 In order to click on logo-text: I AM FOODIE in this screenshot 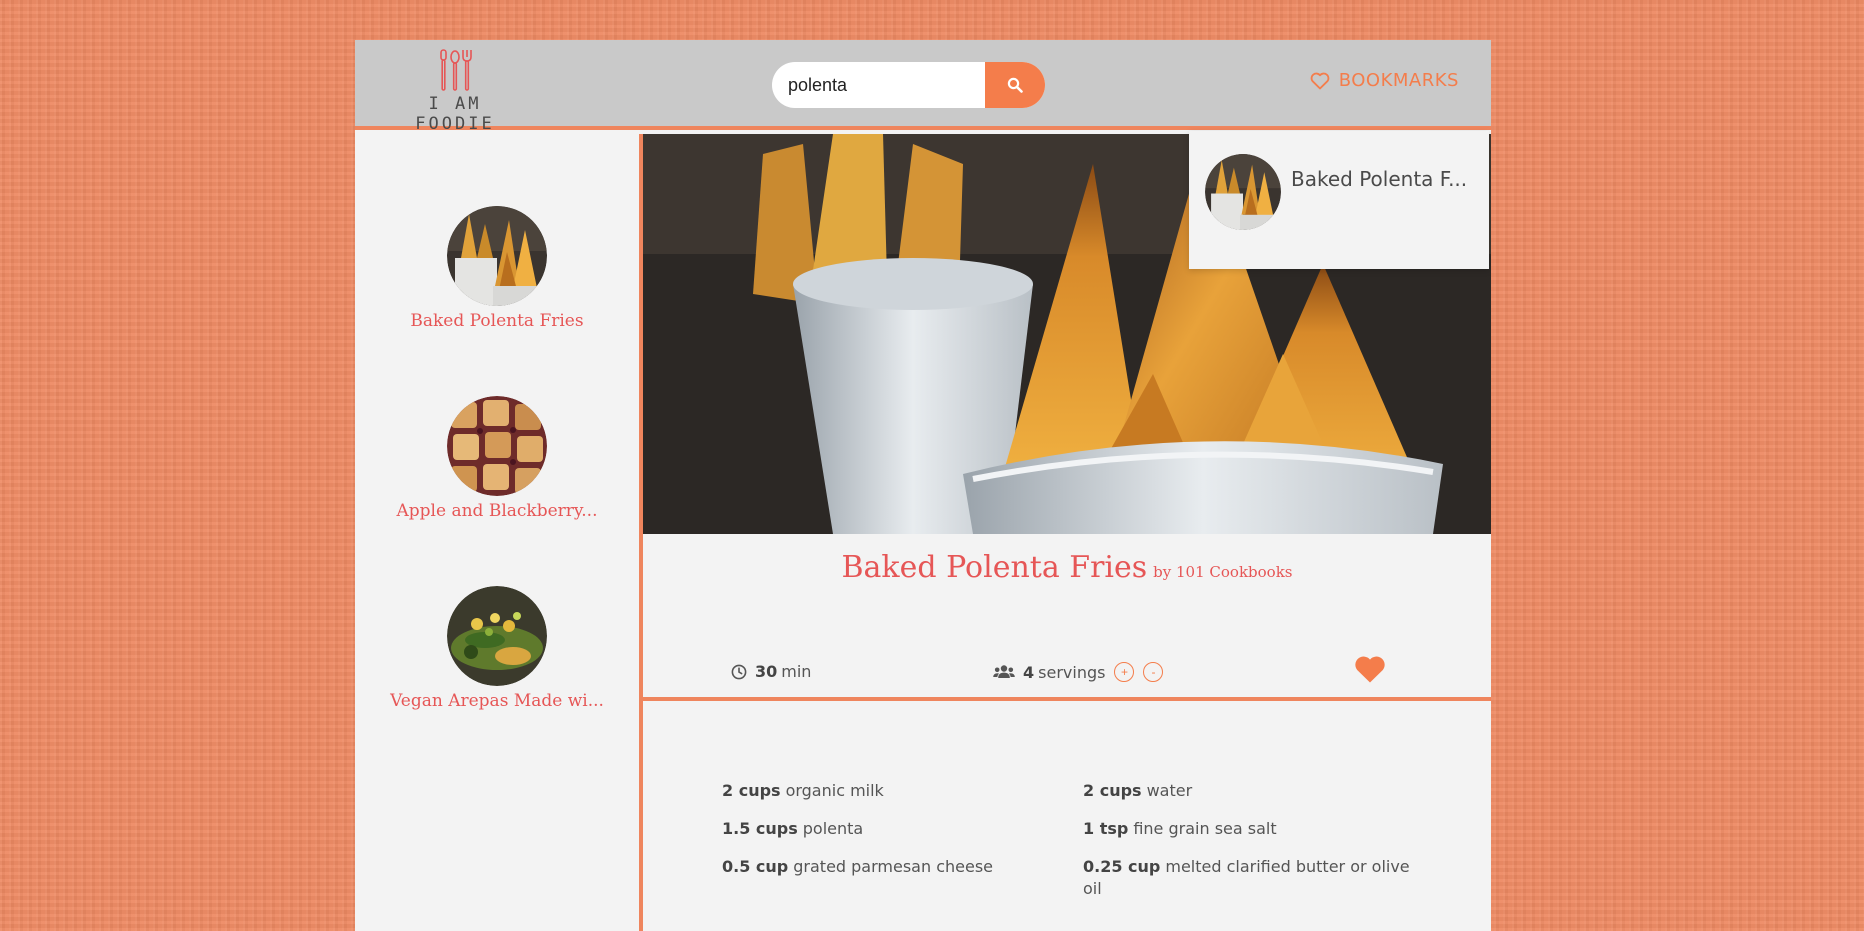, I will do `click(455, 114)`.